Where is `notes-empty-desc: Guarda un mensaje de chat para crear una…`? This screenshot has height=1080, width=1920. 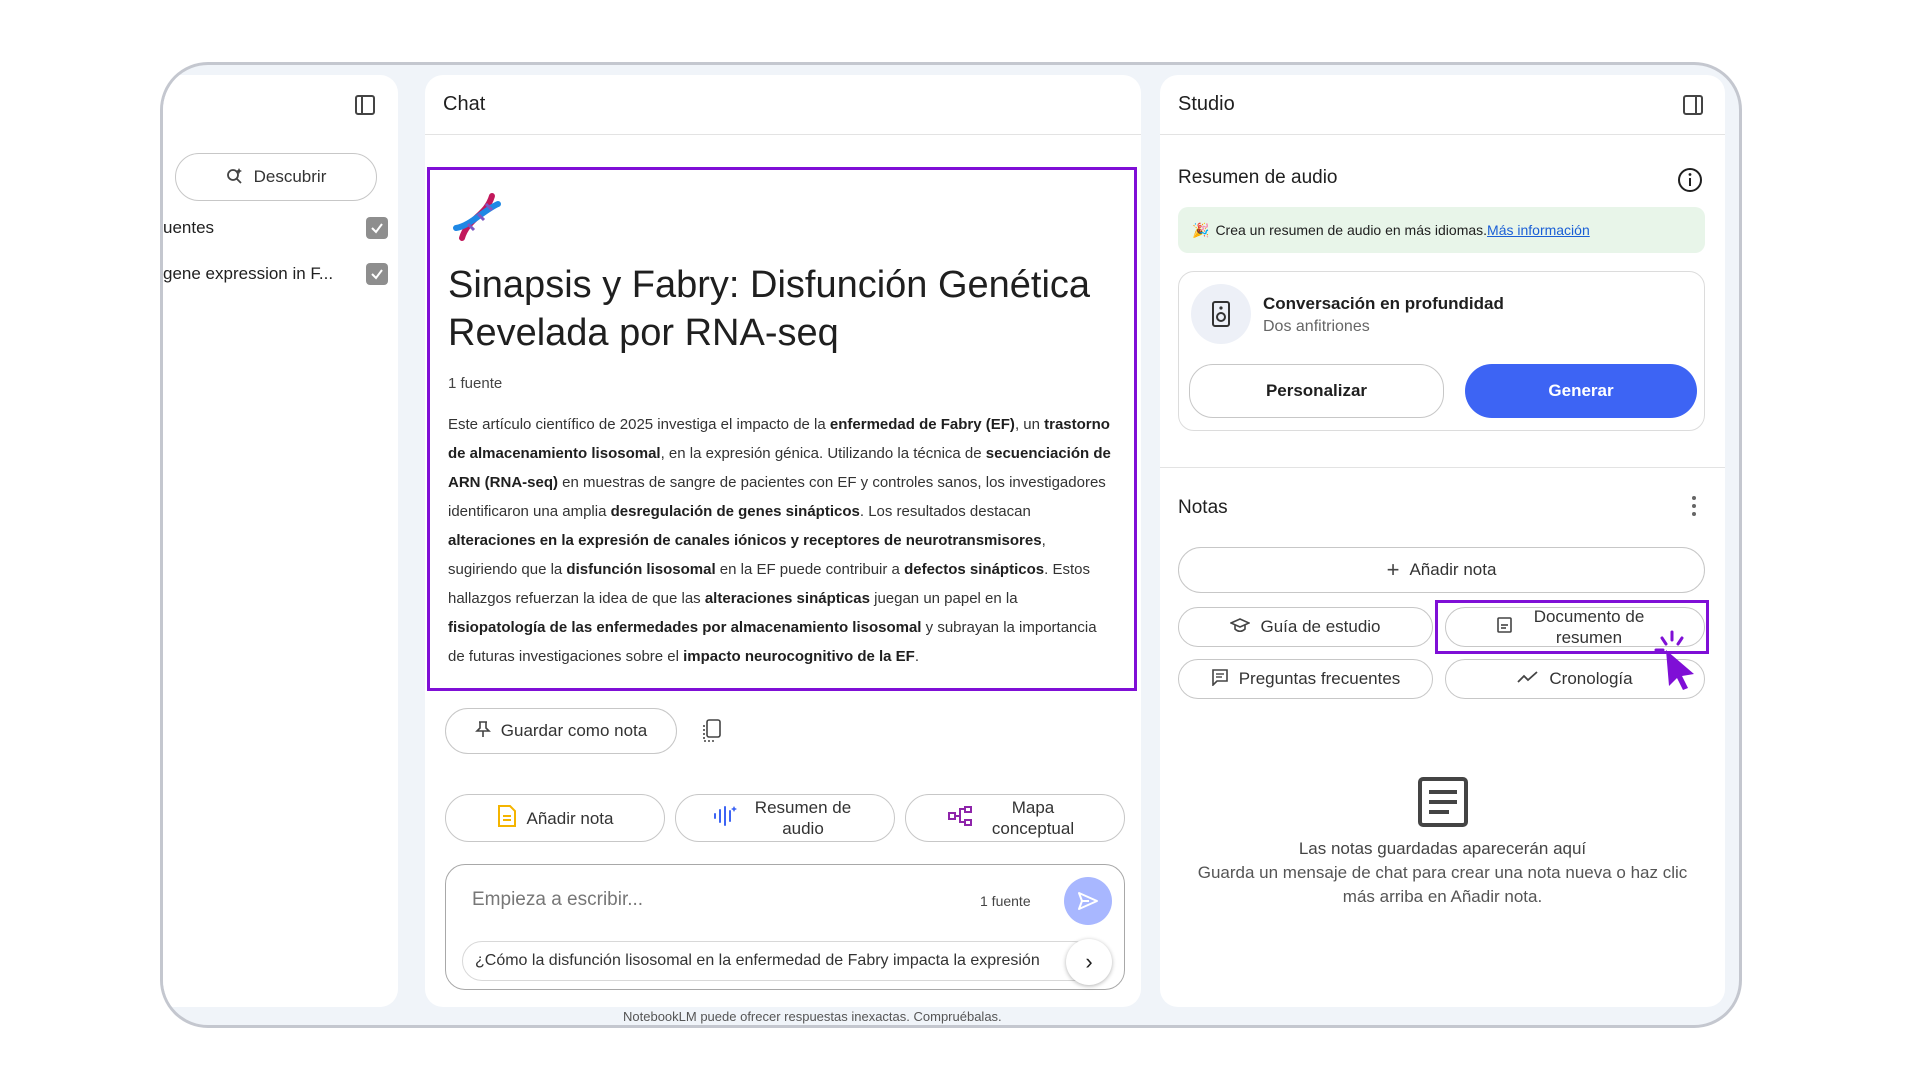 notes-empty-desc: Guarda un mensaje de chat para crear una… is located at coordinates (1442, 884).